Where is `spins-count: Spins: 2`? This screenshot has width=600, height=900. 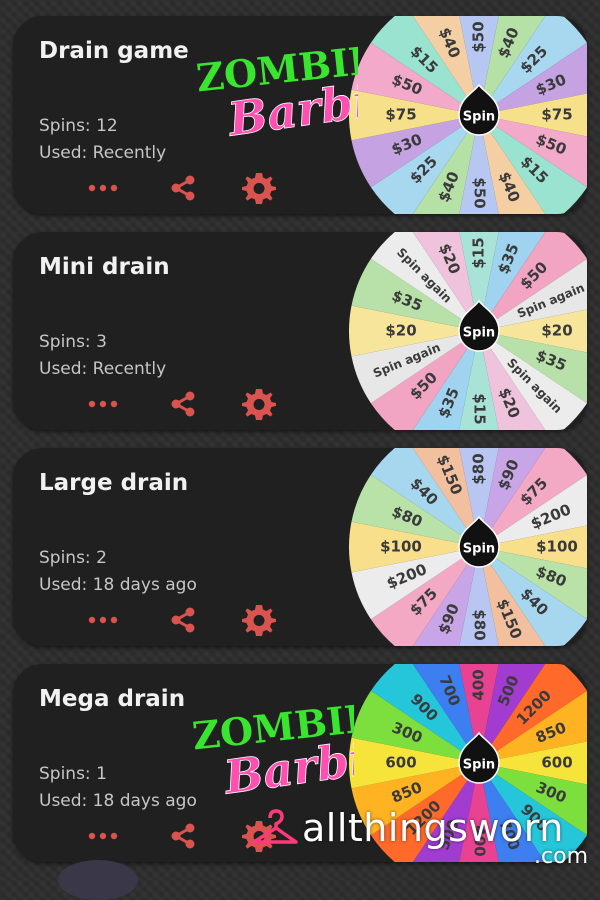 spins-count: Spins: 2 is located at coordinates (73, 558).